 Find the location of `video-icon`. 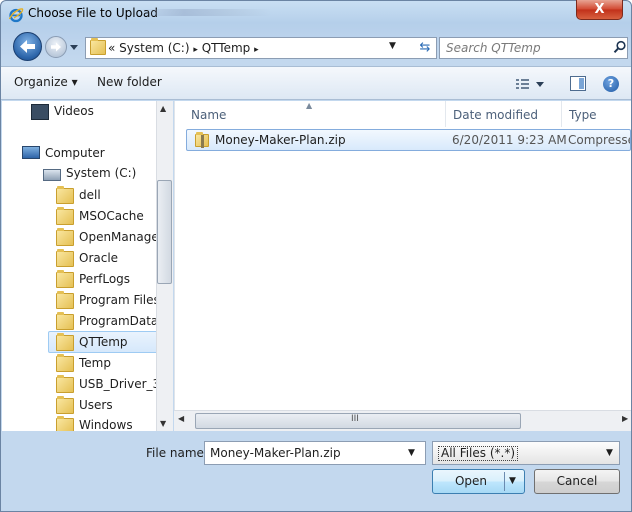

video-icon is located at coordinates (40, 112).